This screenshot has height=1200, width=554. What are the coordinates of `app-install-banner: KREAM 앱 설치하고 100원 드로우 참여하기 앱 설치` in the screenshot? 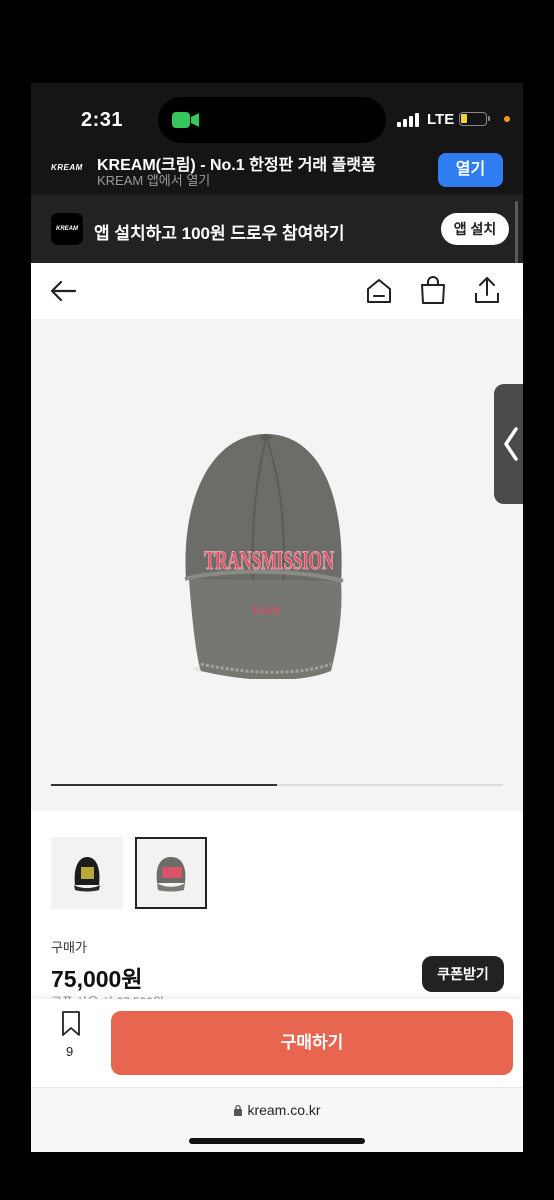 It's located at (277, 229).